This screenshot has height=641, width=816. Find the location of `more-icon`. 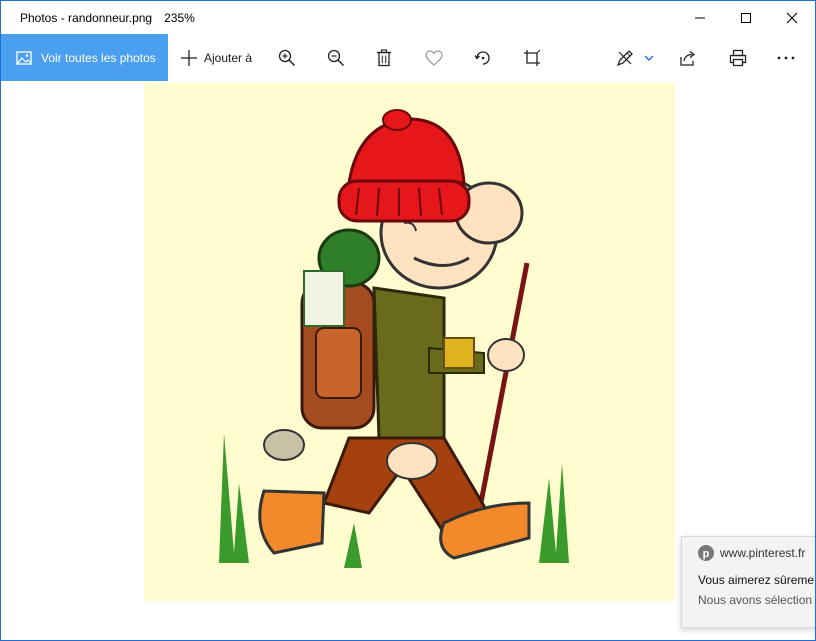

more-icon is located at coordinates (786, 57).